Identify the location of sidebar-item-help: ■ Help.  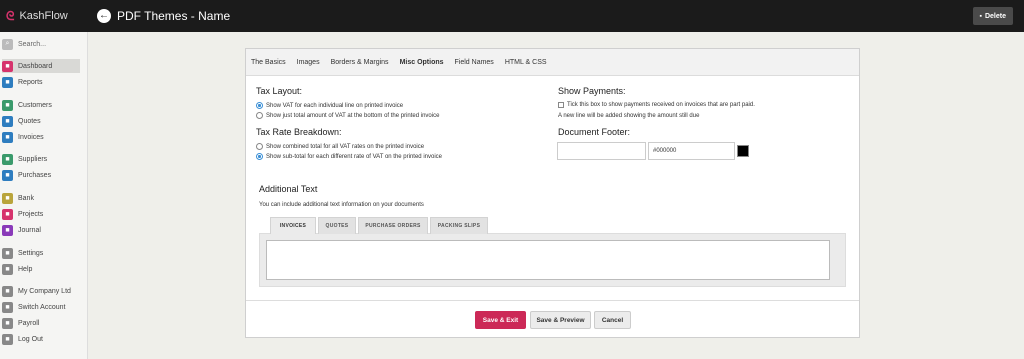
(41, 269).